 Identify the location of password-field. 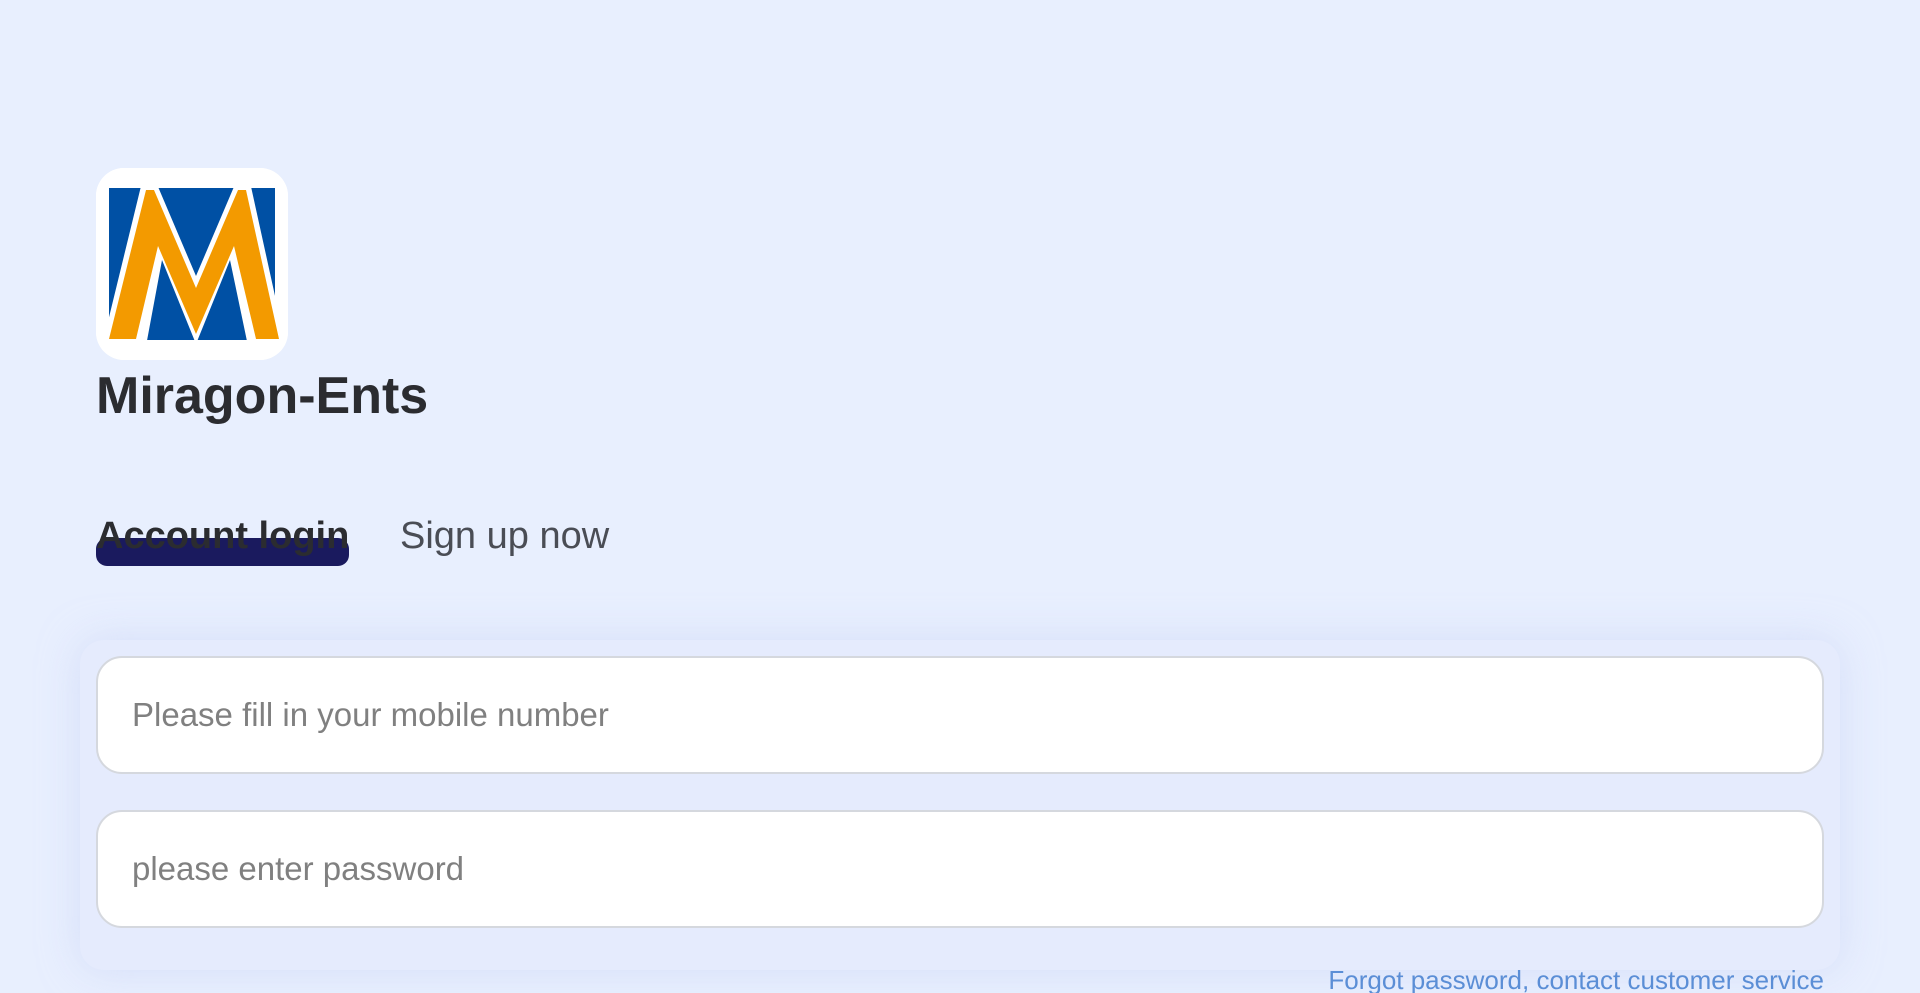
(960, 869).